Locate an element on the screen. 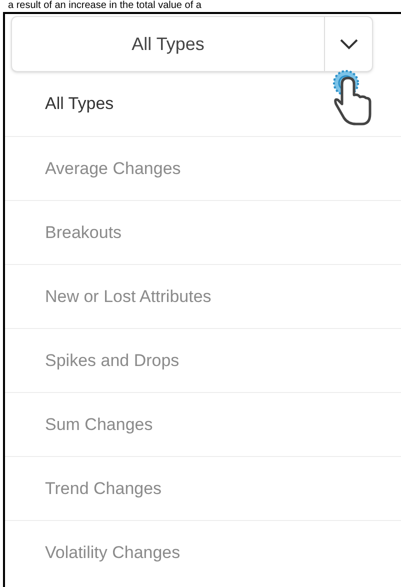 This screenshot has height=587, width=401. dropdown-option: Sum Changes is located at coordinates (203, 424).